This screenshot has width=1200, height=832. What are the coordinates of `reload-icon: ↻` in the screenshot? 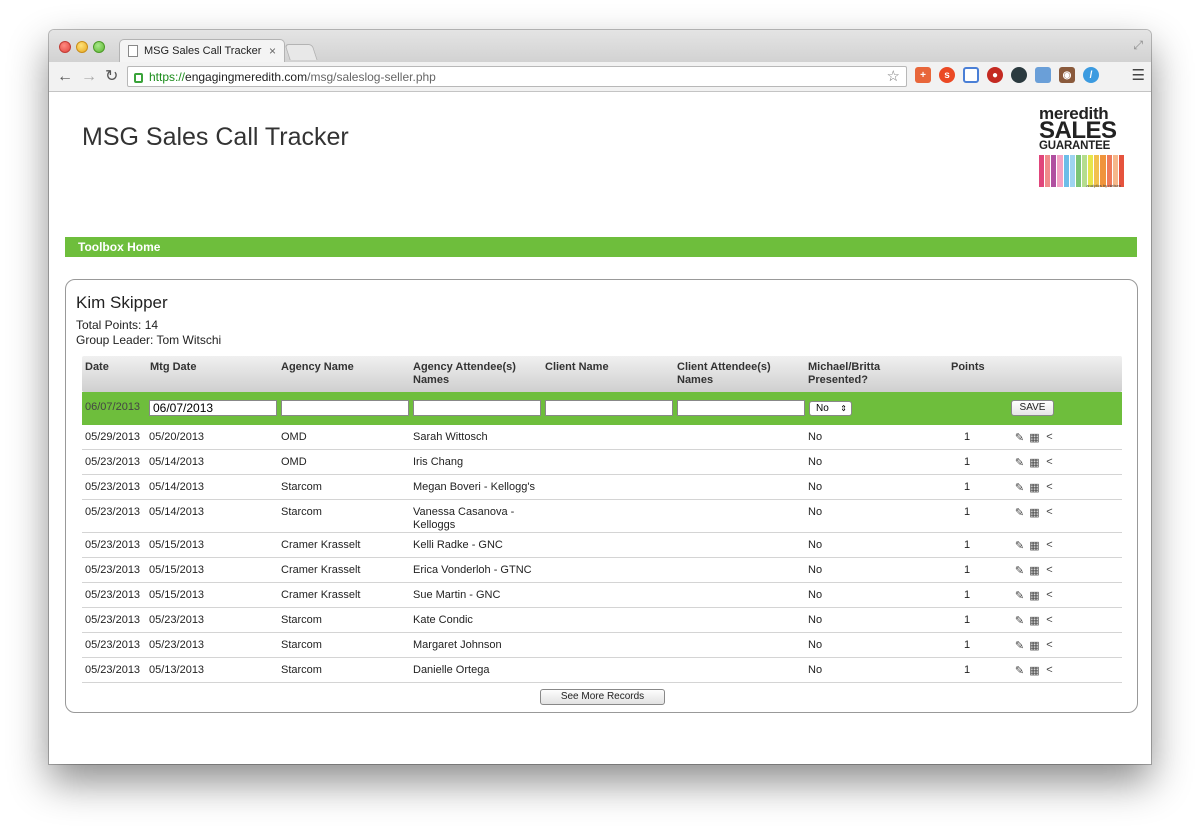 It's located at (111, 77).